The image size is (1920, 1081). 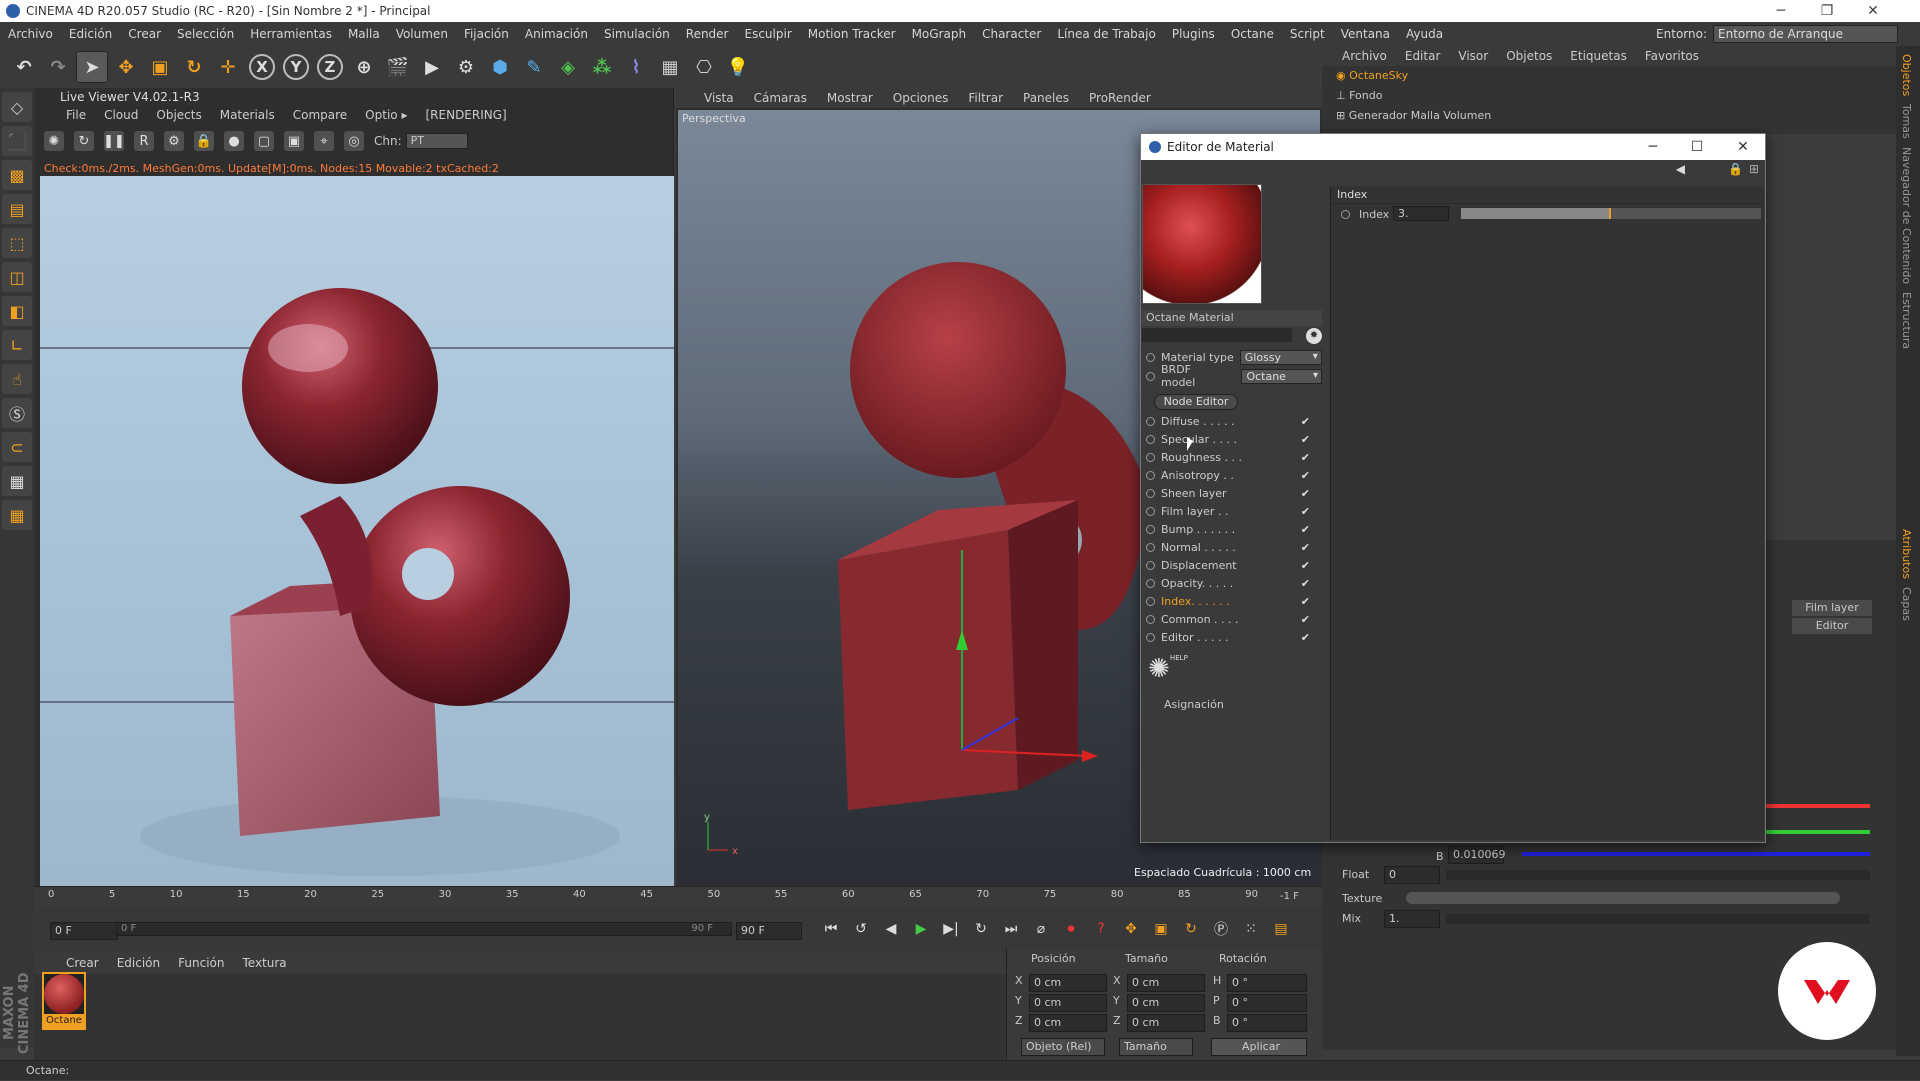 What do you see at coordinates (1906, 604) in the screenshot?
I see `tab-capas: Capas` at bounding box center [1906, 604].